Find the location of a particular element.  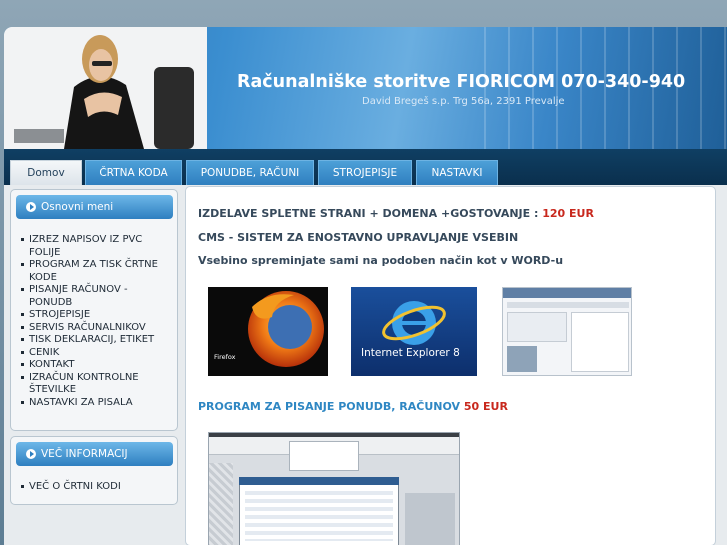

tab-label: PONUDBE, RAČUNI is located at coordinates (250, 173).